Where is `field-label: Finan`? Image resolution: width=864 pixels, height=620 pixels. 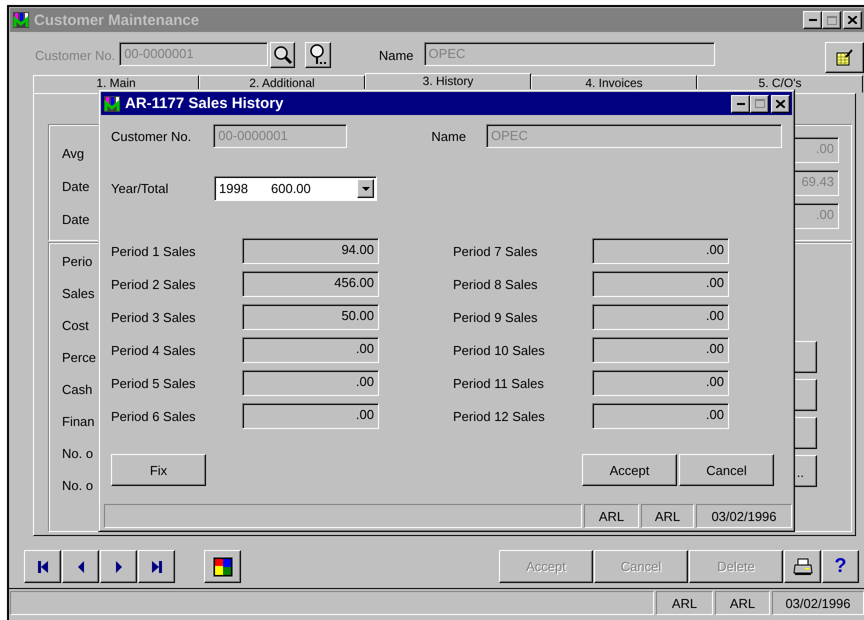
field-label: Finan is located at coordinates (79, 421).